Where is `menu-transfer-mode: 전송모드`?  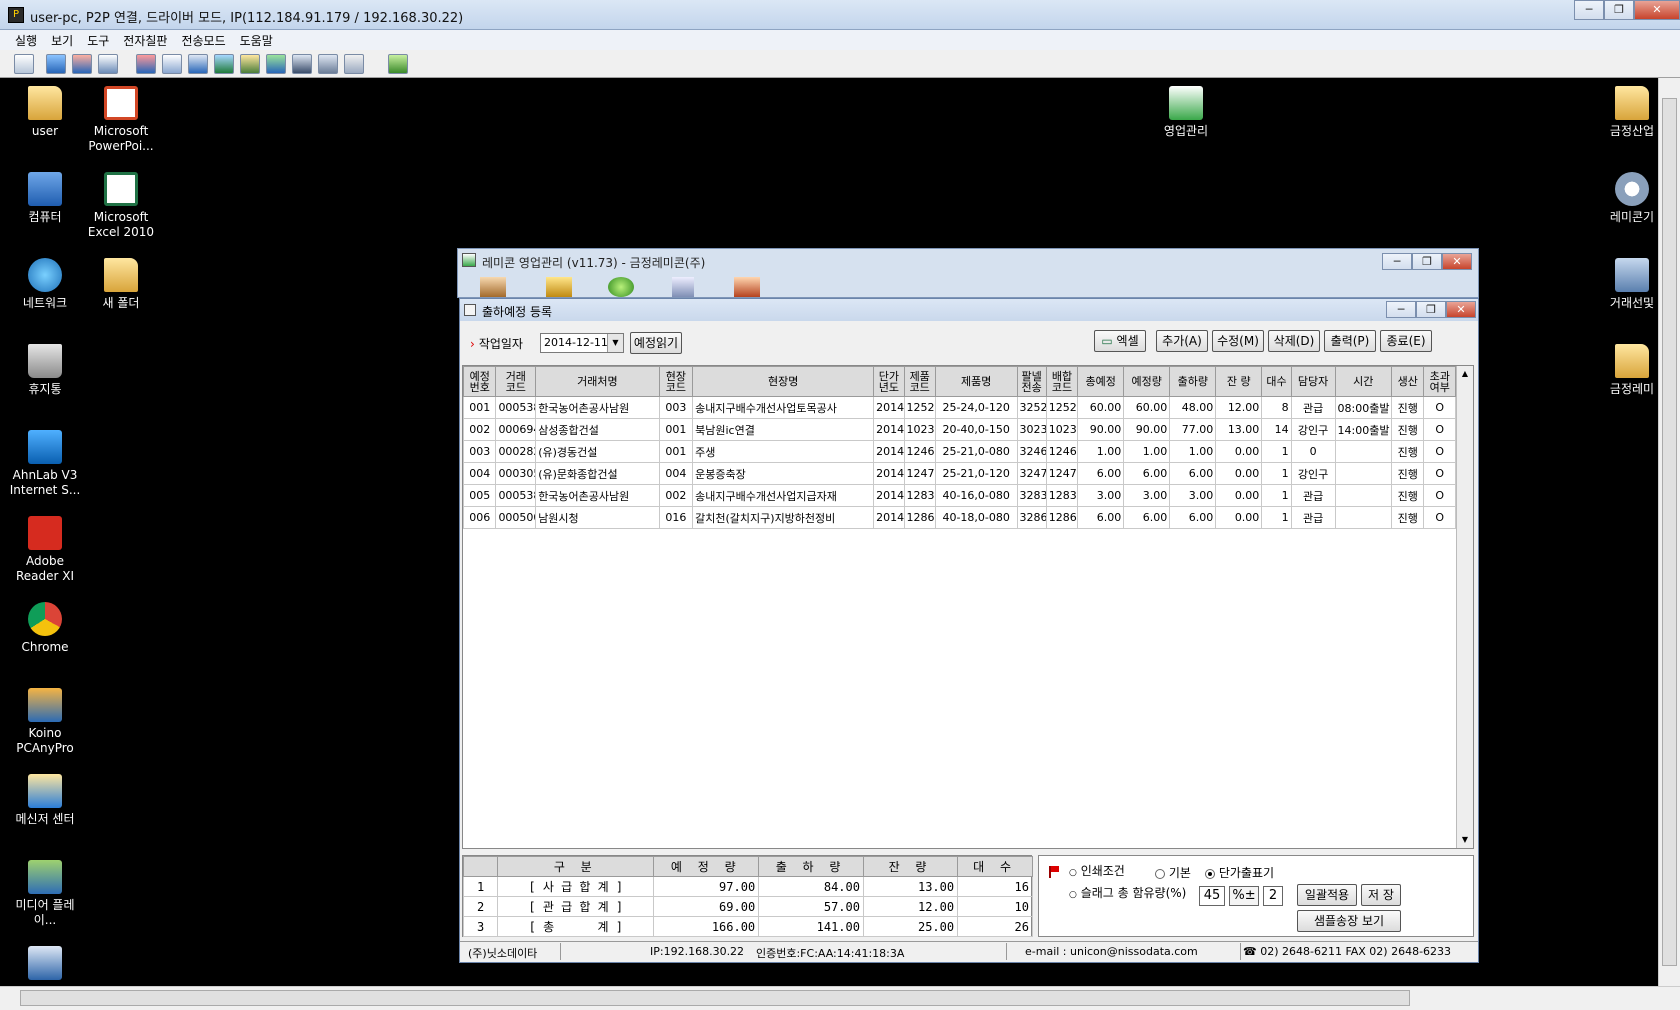
menu-transfer-mode: 전송모드 is located at coordinates (203, 40).